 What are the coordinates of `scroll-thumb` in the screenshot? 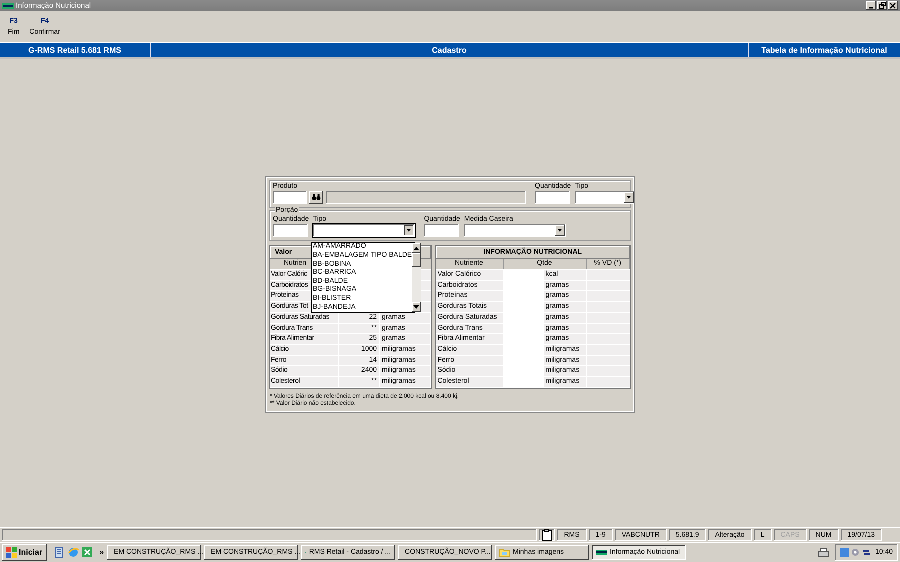 It's located at (417, 260).